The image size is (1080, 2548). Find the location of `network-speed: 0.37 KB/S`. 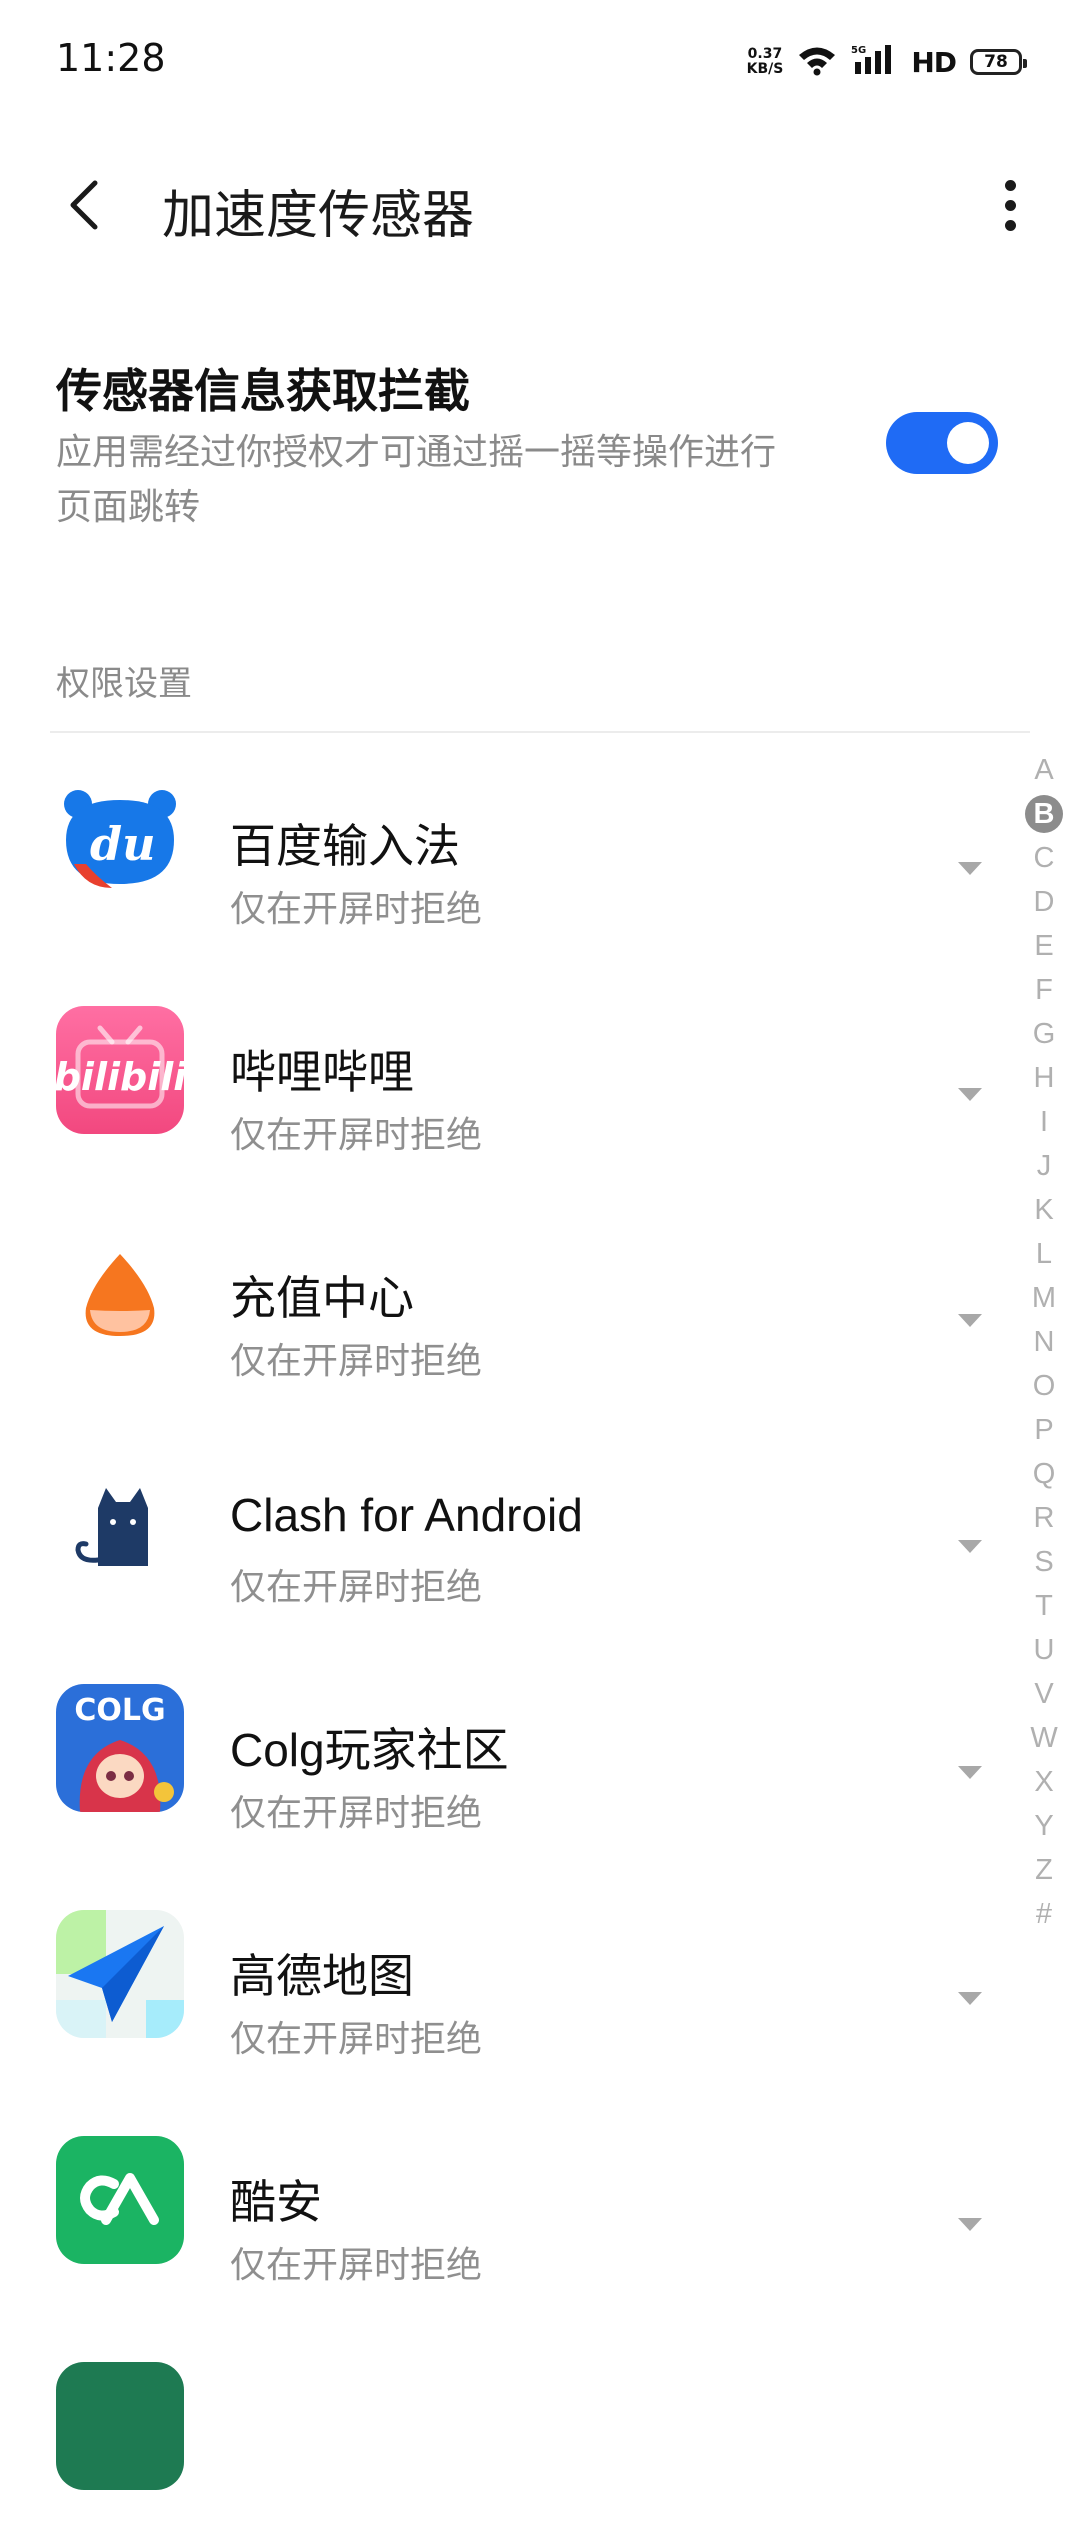

network-speed: 0.37 KB/S is located at coordinates (765, 62).